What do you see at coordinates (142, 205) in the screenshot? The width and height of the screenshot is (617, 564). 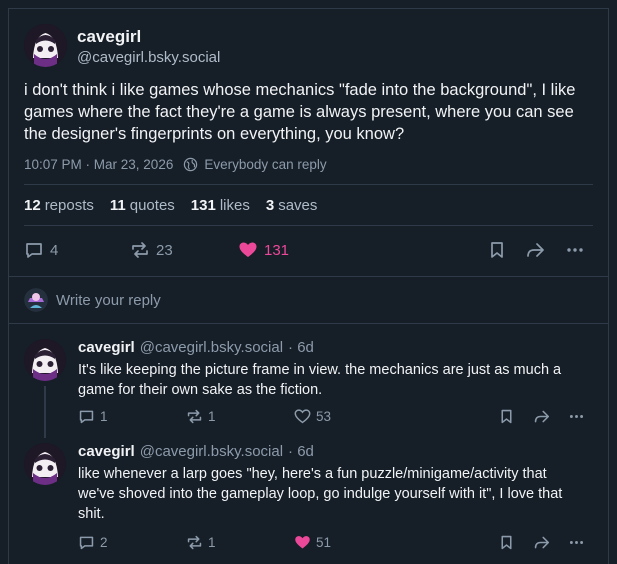 I see `quotes-stat: 11 quotes` at bounding box center [142, 205].